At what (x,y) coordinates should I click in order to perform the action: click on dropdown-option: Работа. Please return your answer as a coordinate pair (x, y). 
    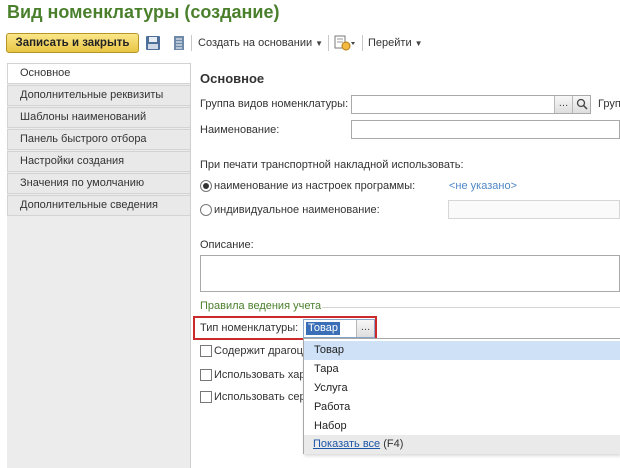
    Looking at the image, I should click on (462, 407).